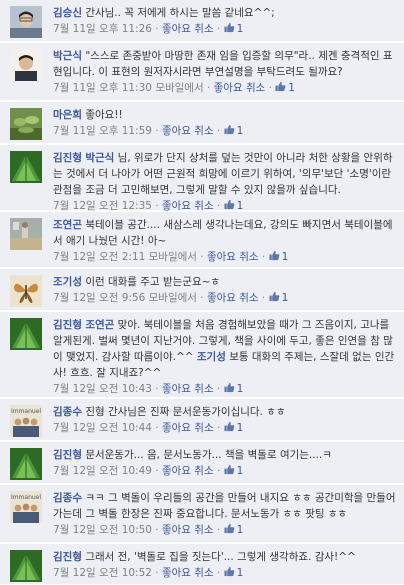 The width and height of the screenshot is (404, 585). I want to click on comment-author: 조기성, so click(67, 282).